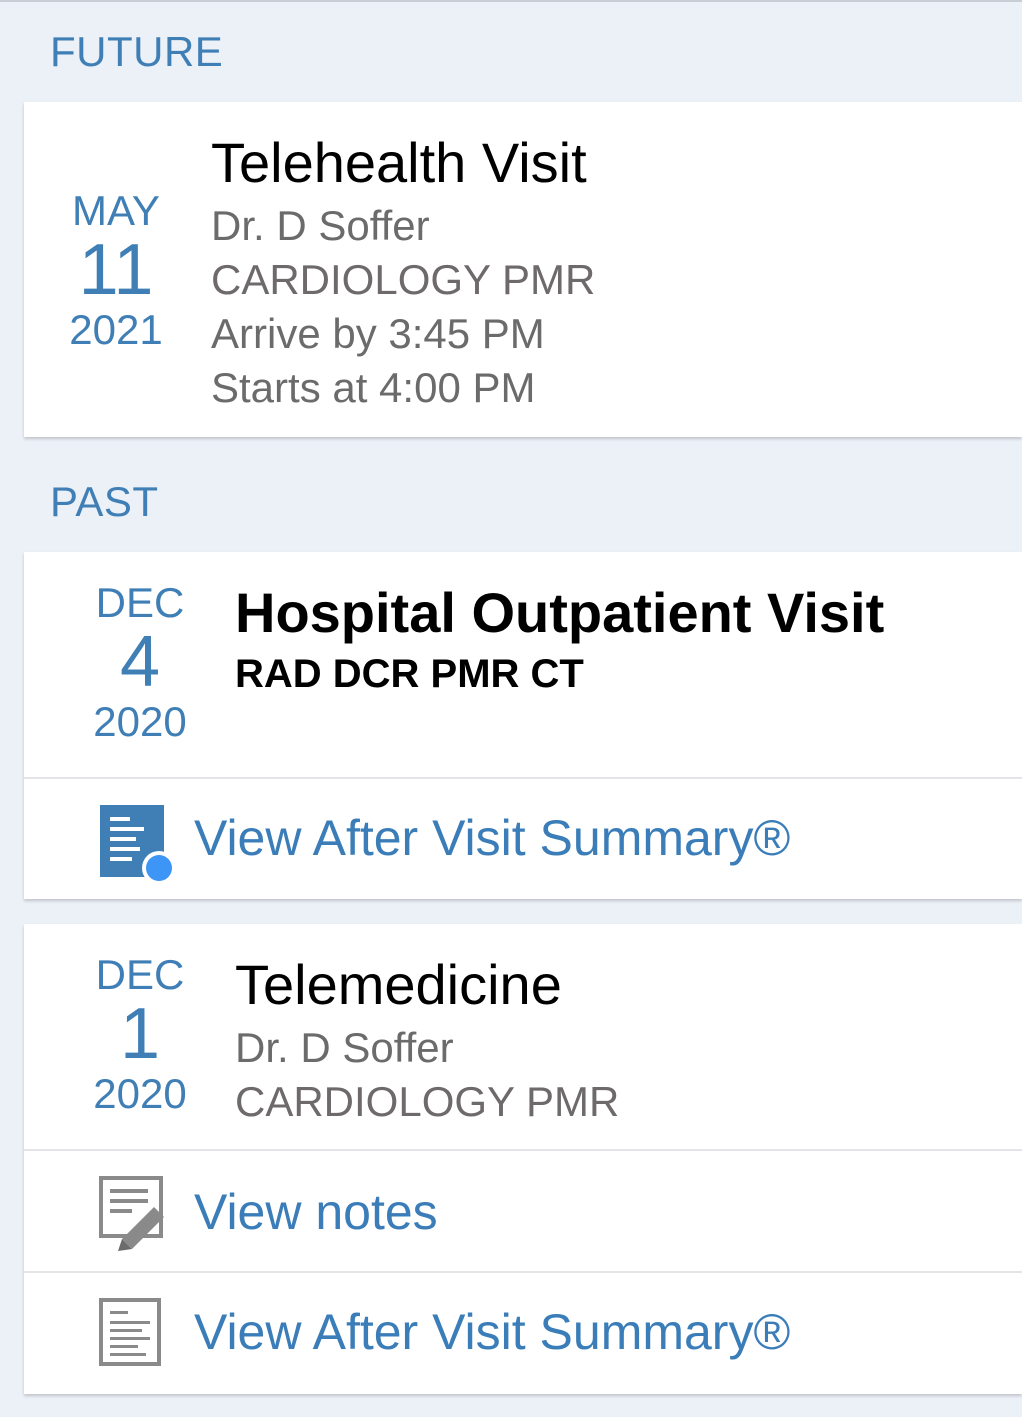 The width and height of the screenshot is (1022, 1417). What do you see at coordinates (409, 674) in the screenshot?
I see `visit-department: RAD DCR PMR CT` at bounding box center [409, 674].